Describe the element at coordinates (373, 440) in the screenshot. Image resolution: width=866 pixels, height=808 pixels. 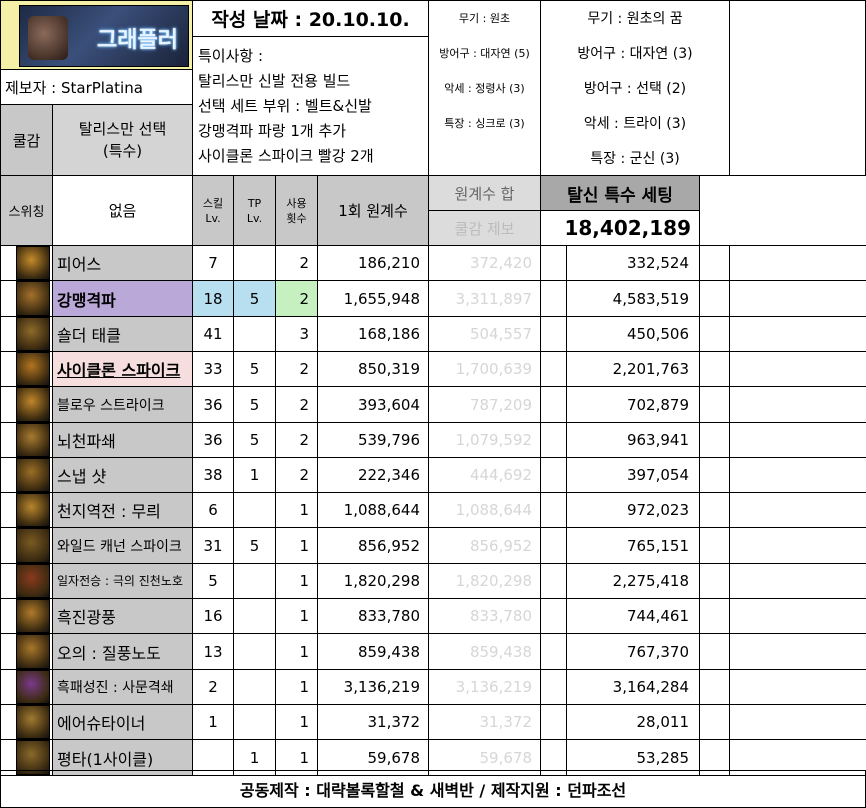
I see `per-use-coeff: 539,796` at that location.